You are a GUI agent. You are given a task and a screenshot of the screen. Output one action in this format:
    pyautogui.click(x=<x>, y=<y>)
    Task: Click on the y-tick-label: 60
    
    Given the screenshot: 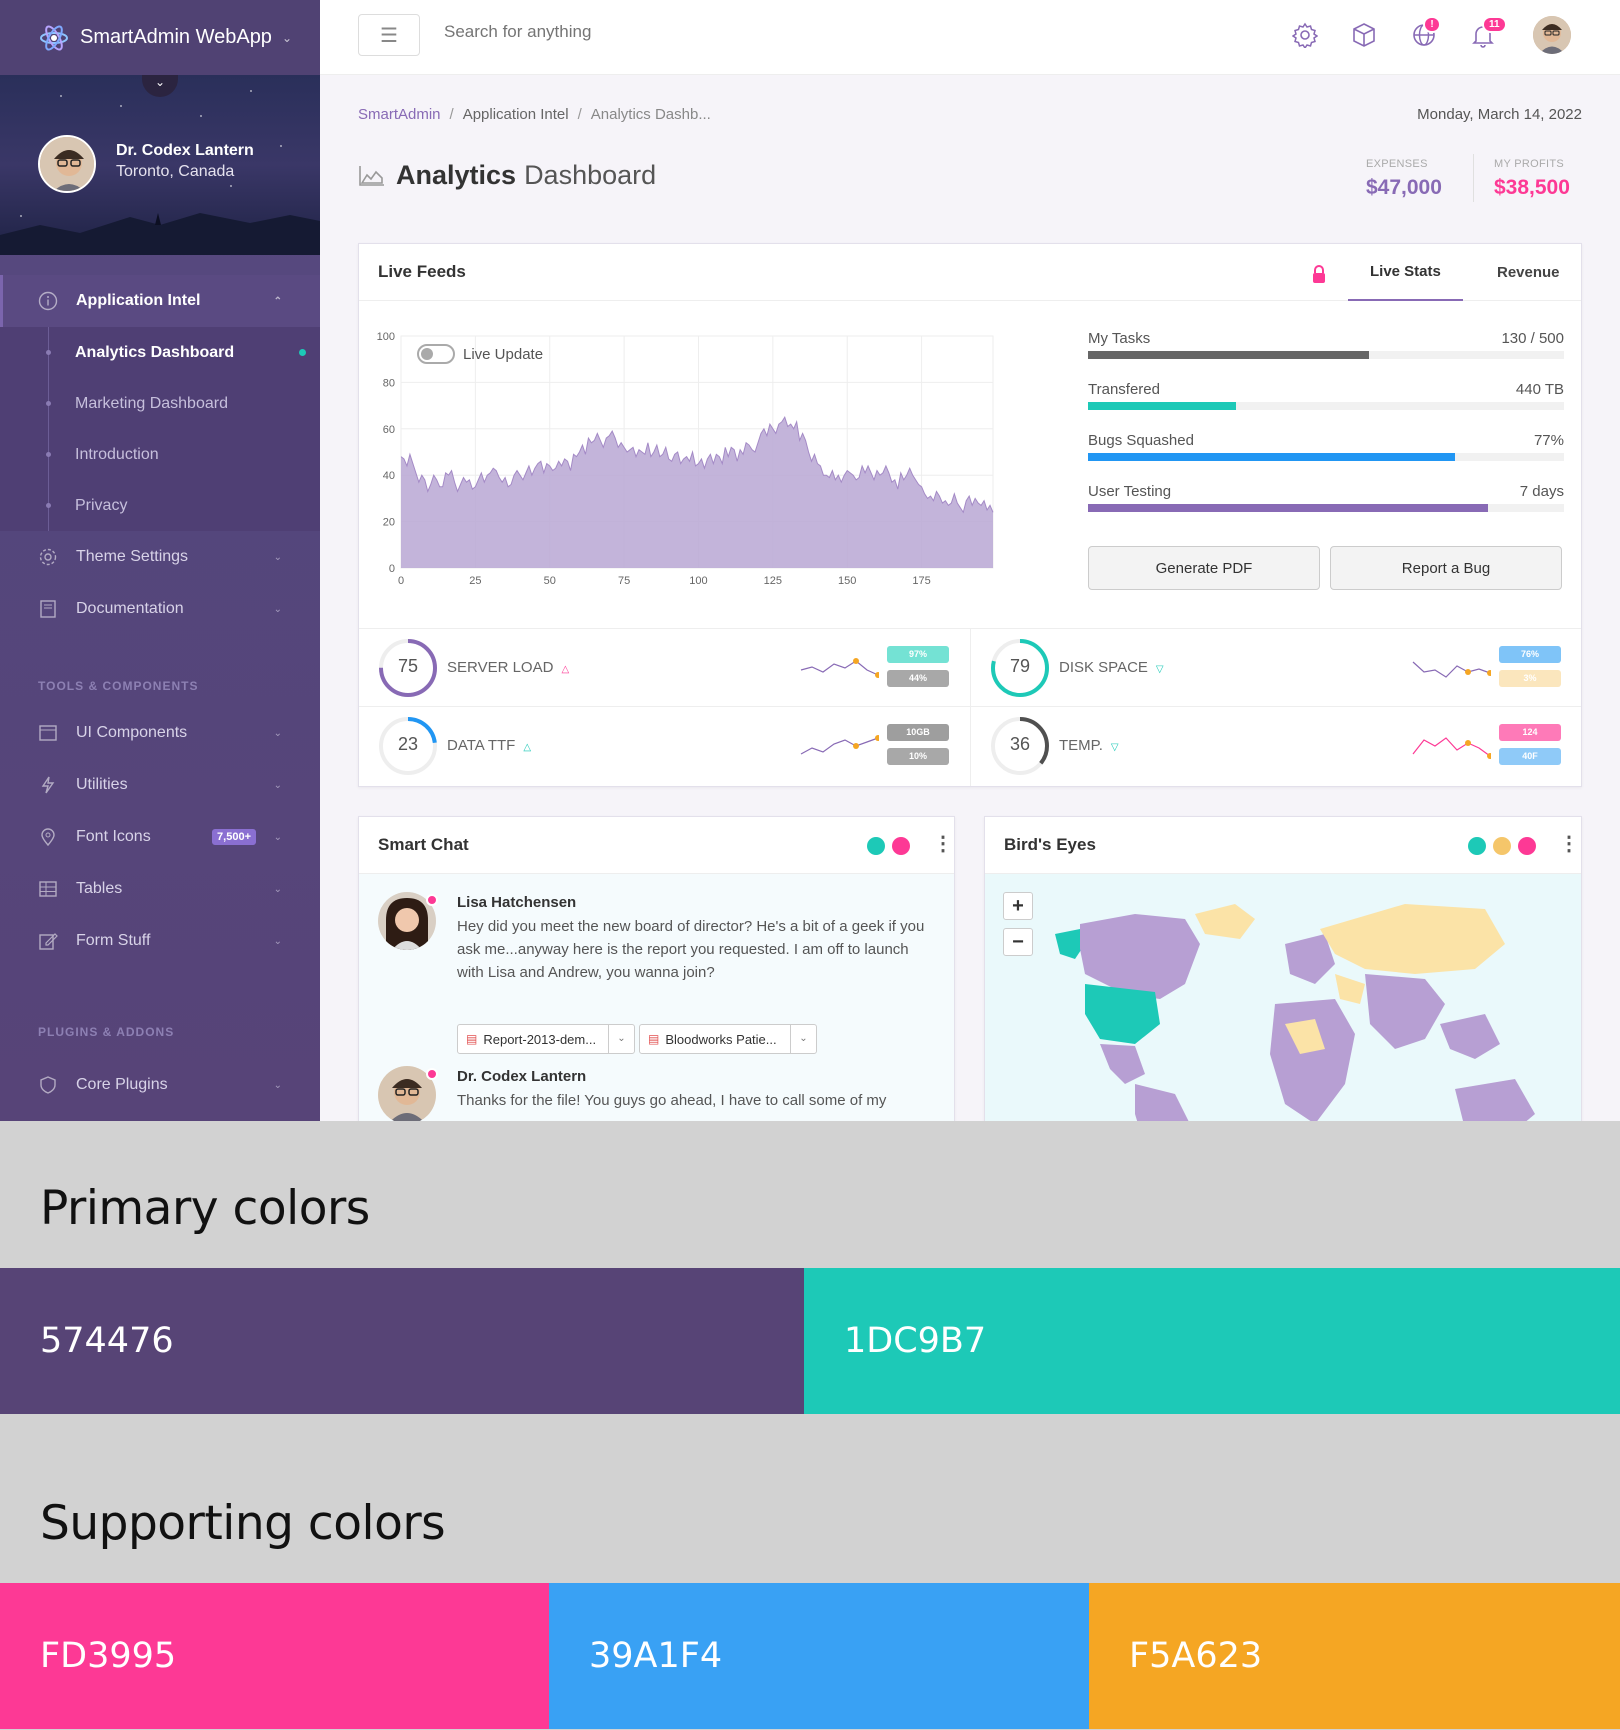 What is the action you would take?
    pyautogui.click(x=389, y=430)
    